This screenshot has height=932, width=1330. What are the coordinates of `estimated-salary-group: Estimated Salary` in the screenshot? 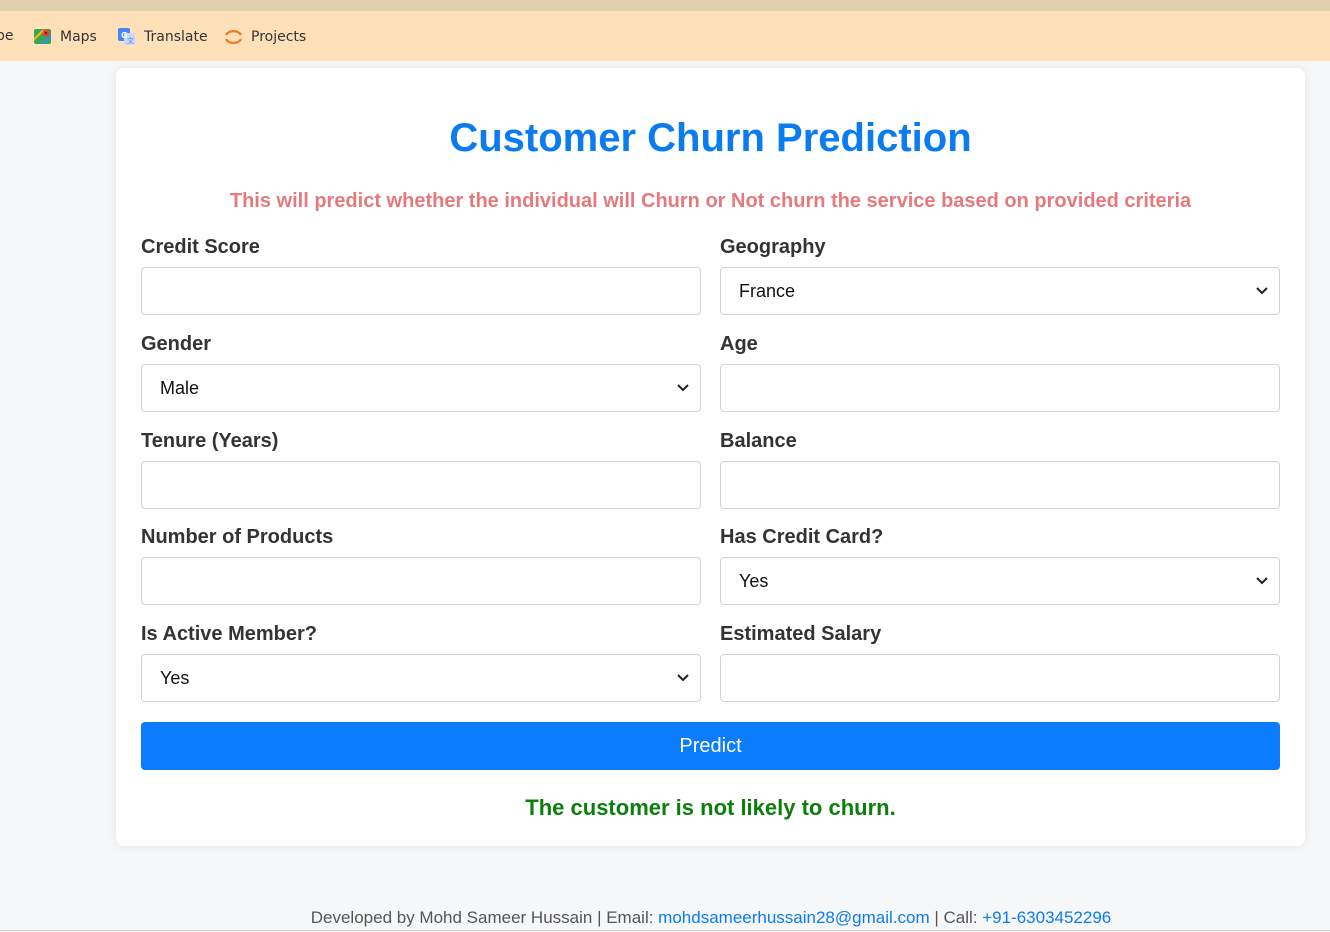 It's located at (1000, 662).